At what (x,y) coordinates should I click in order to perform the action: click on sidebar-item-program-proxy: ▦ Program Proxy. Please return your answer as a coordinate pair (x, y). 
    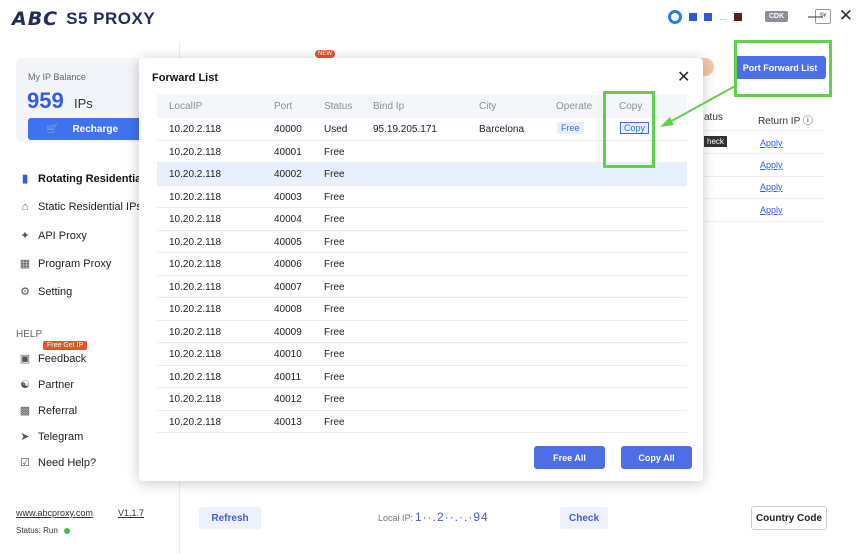
    Looking at the image, I should click on (65, 264).